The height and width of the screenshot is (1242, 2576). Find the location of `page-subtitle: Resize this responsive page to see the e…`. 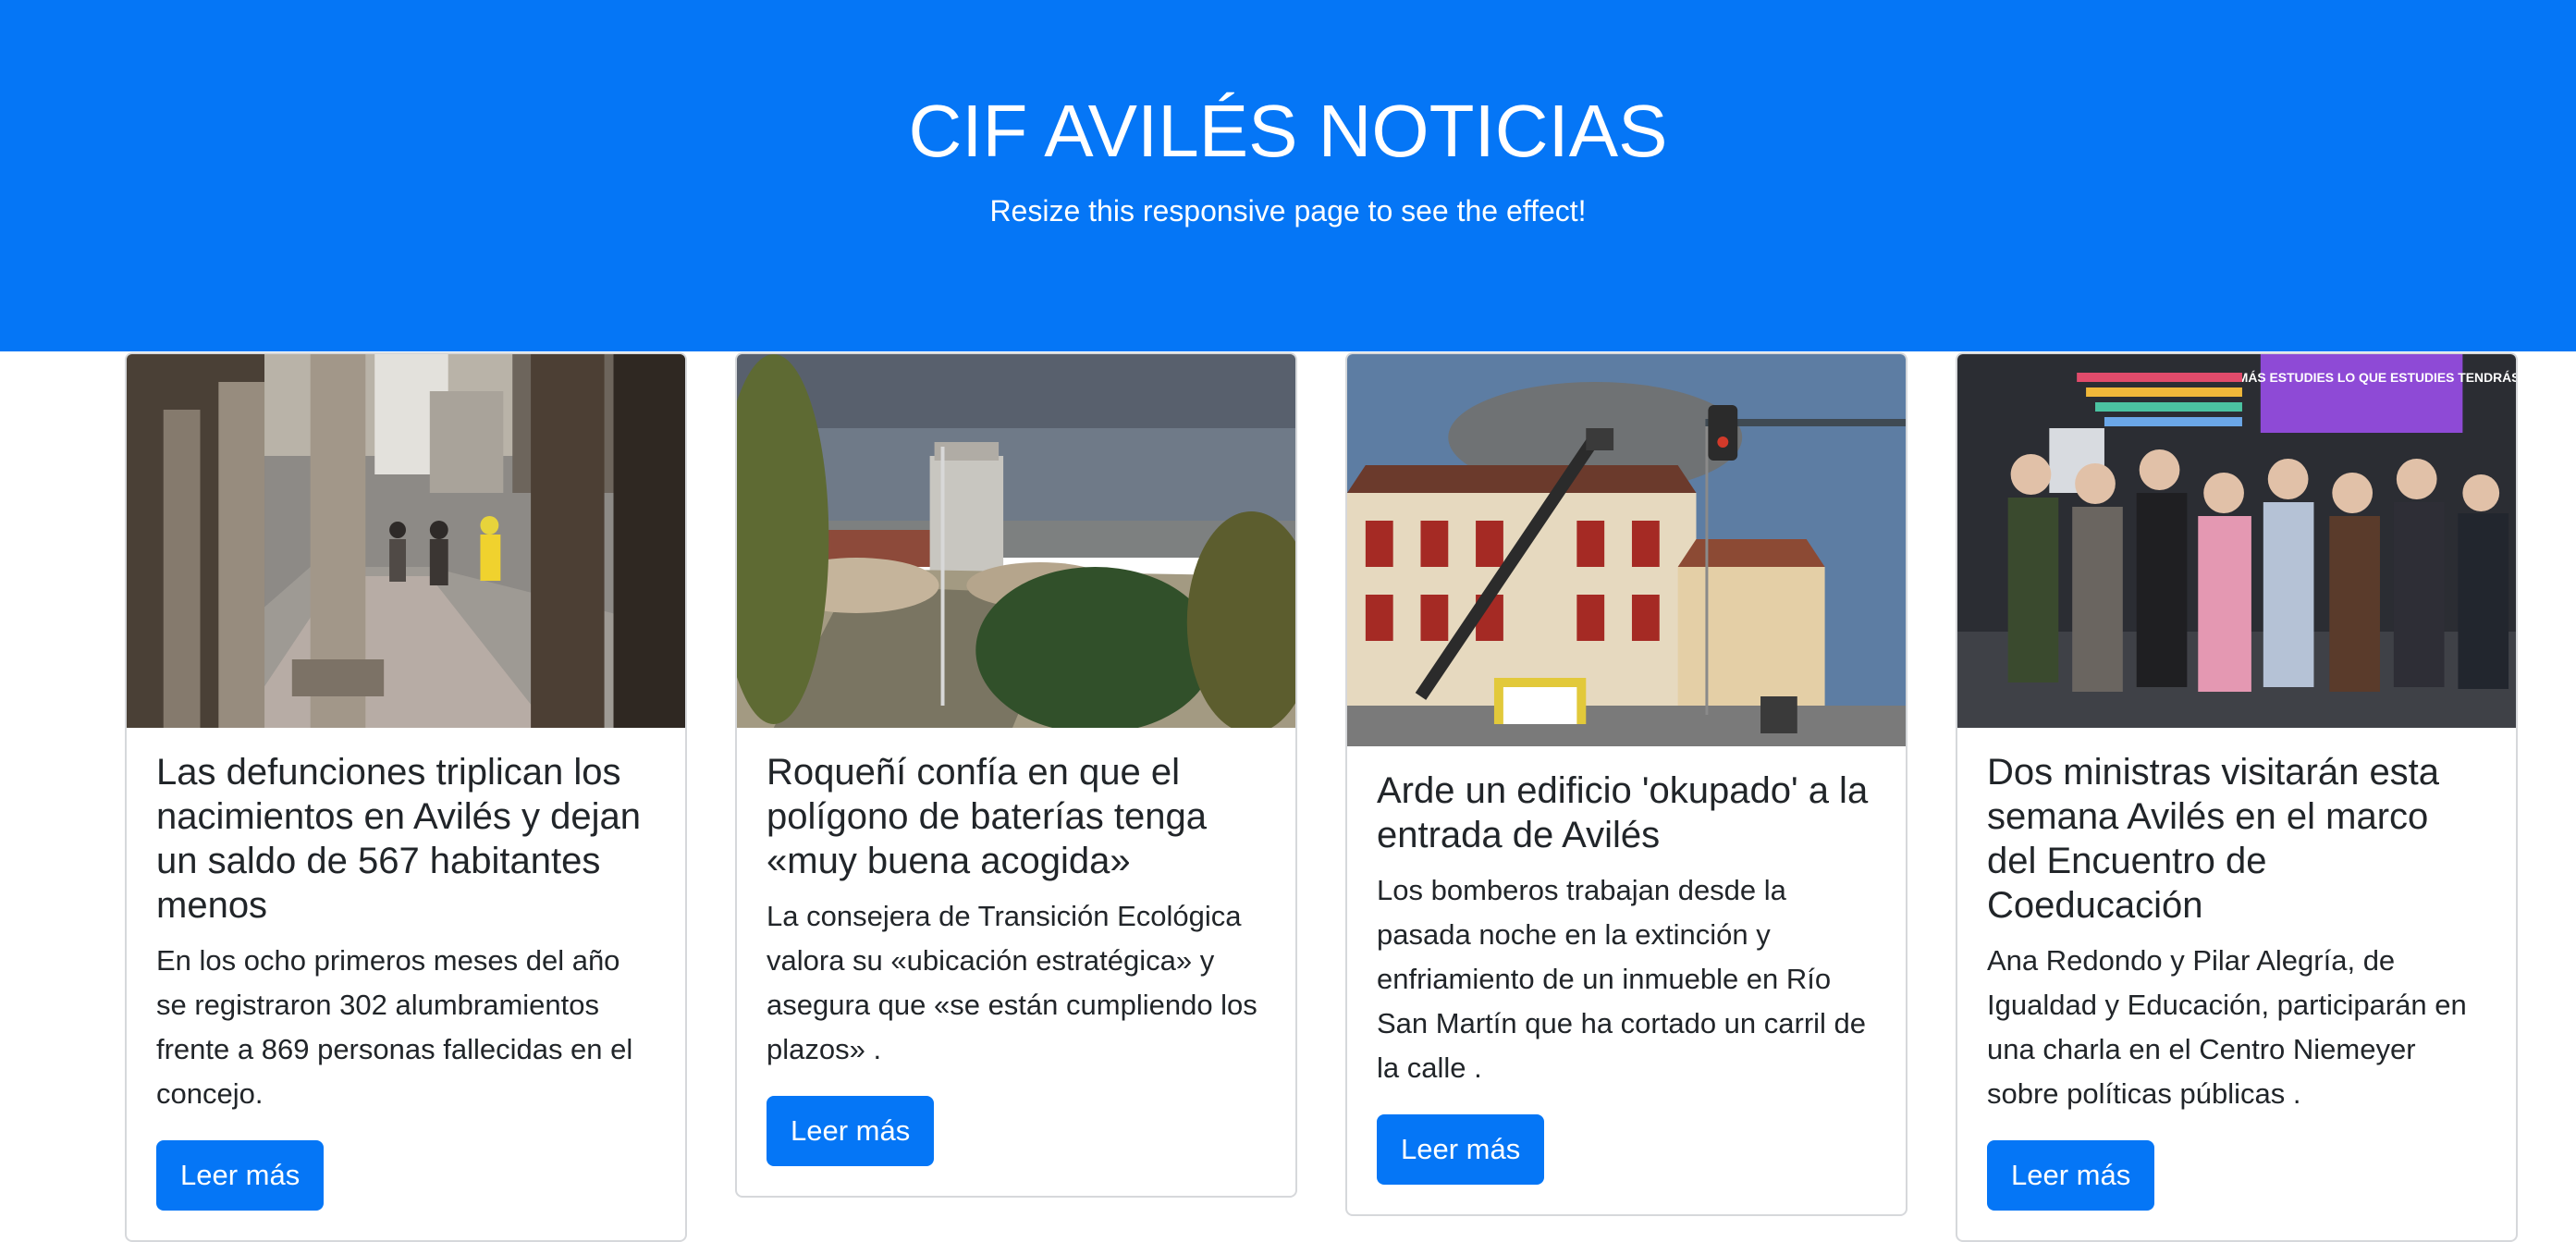

page-subtitle: Resize this responsive page to see the e… is located at coordinates (1288, 210).